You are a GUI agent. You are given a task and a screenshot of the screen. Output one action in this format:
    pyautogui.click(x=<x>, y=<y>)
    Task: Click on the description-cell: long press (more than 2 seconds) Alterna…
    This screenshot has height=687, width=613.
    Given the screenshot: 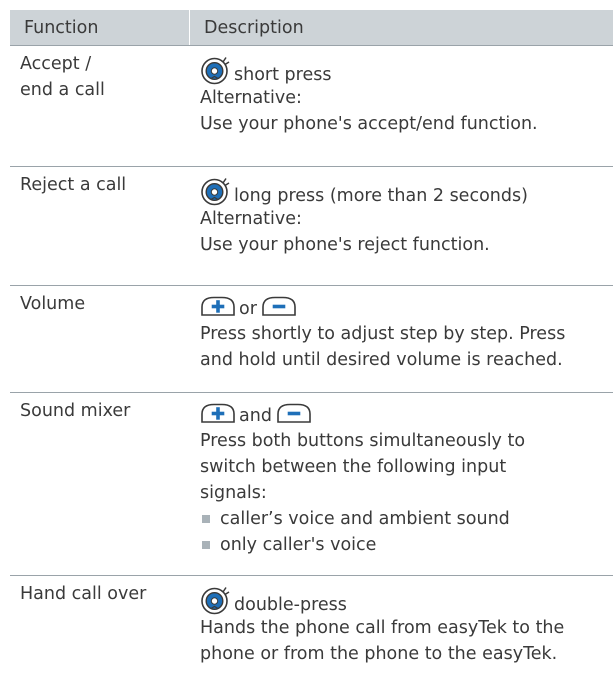 What is the action you would take?
    pyautogui.click(x=401, y=226)
    